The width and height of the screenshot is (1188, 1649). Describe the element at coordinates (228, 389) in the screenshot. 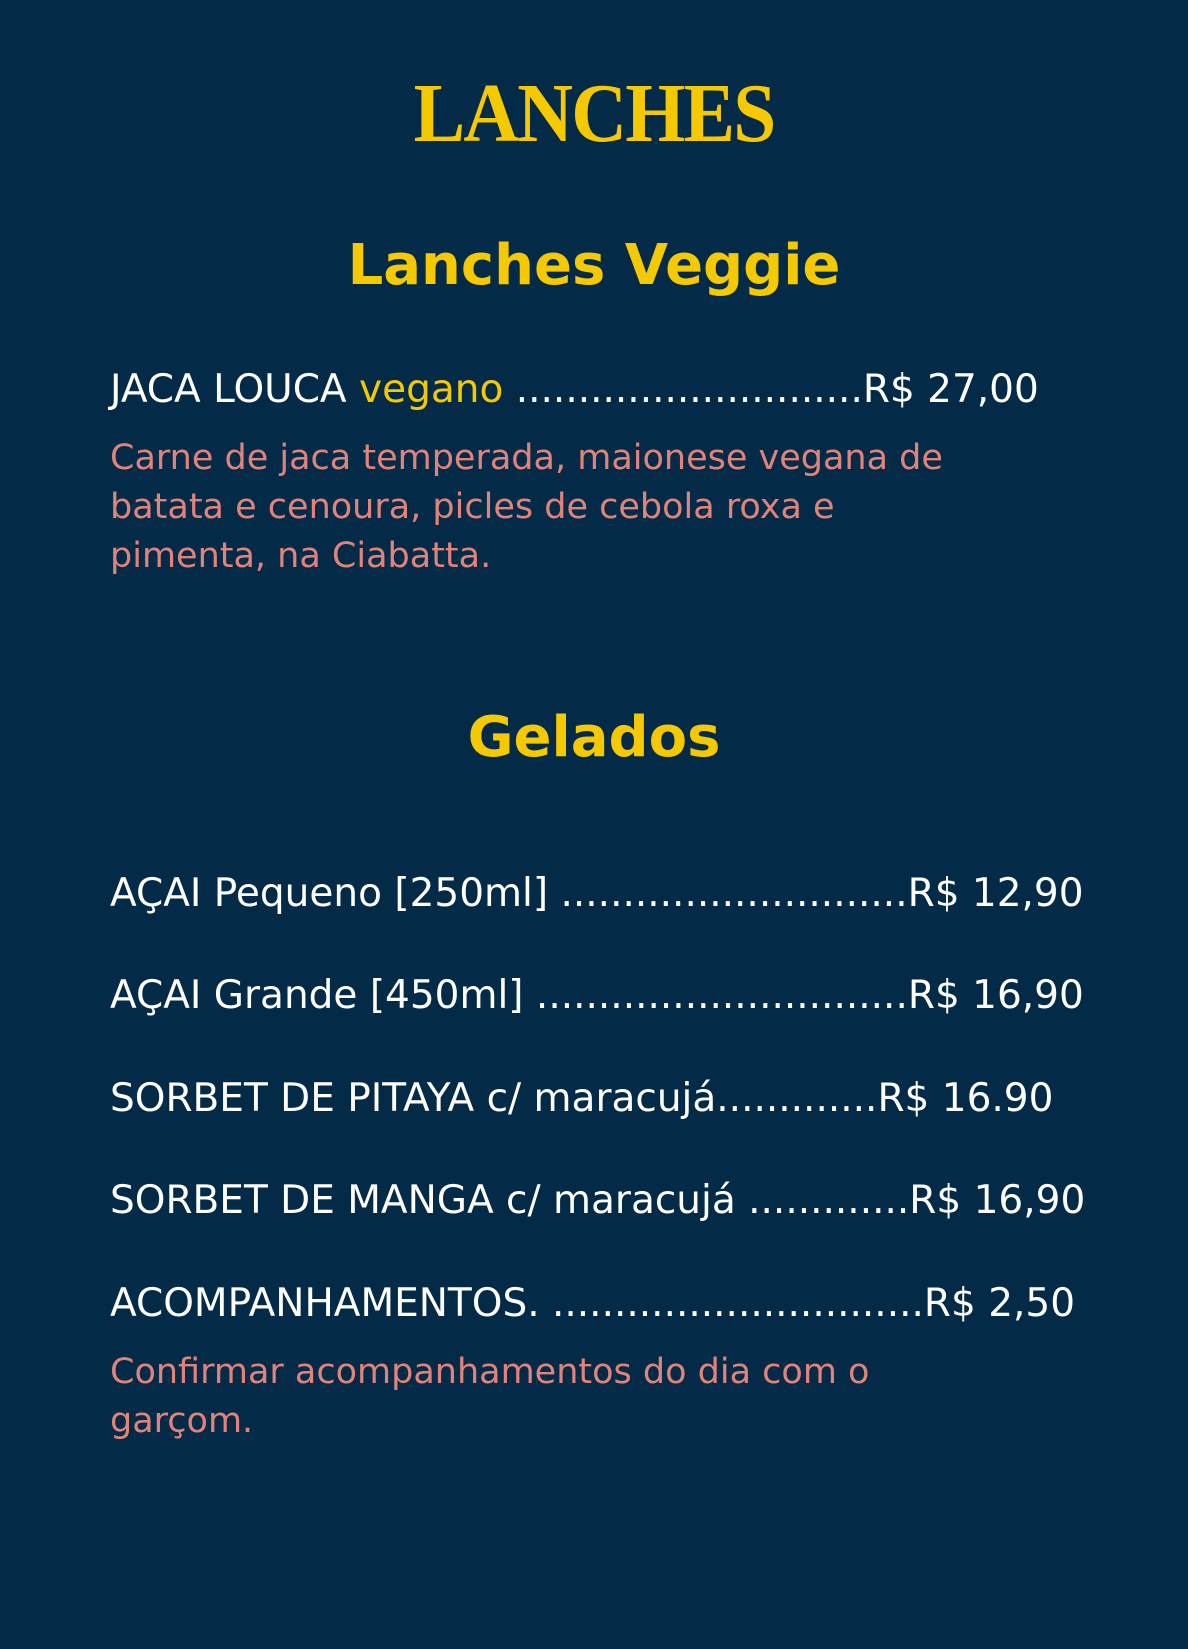

I see `item-name: JACA LOUCA` at that location.